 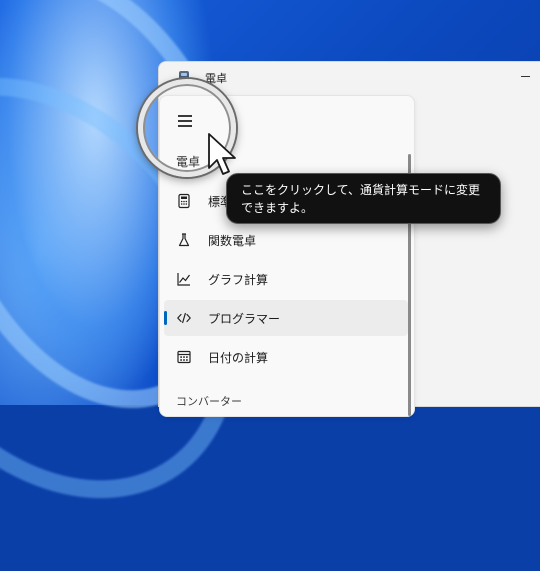 What do you see at coordinates (286, 240) in the screenshot?
I see `nav-item-scientific: 関数電卓` at bounding box center [286, 240].